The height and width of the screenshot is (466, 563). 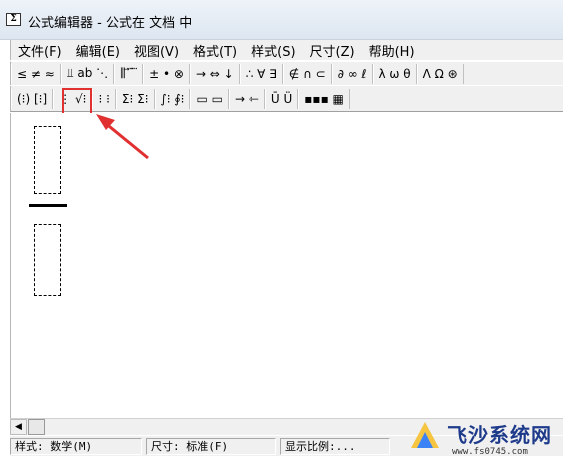 What do you see at coordinates (352, 73) in the screenshot?
I see `misc-symbols-button: ∂ ∞ ℓ` at bounding box center [352, 73].